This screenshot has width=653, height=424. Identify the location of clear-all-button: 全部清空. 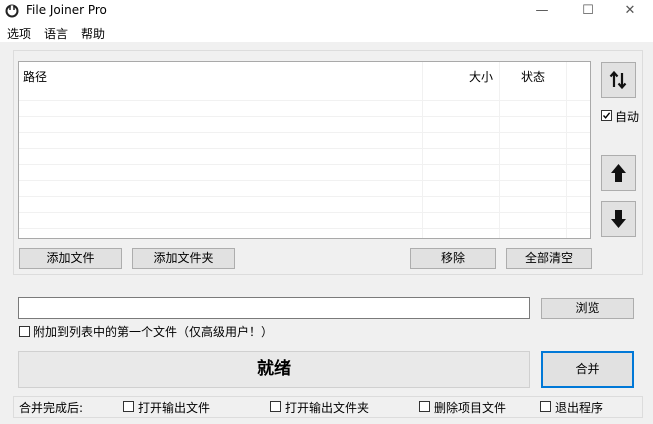
(549, 258).